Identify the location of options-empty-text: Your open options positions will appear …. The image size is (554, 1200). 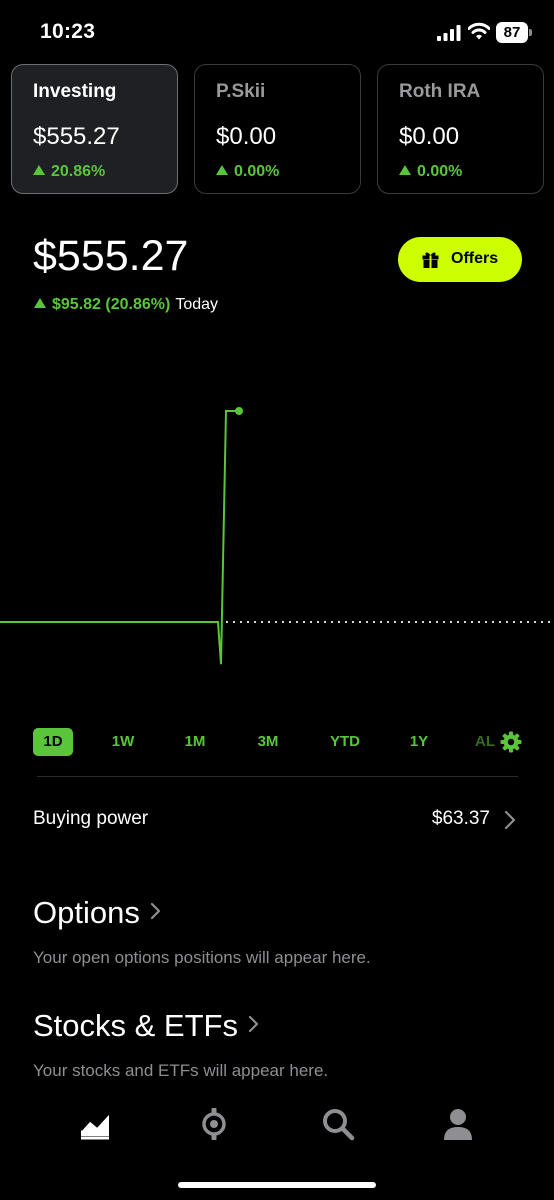
(202, 957).